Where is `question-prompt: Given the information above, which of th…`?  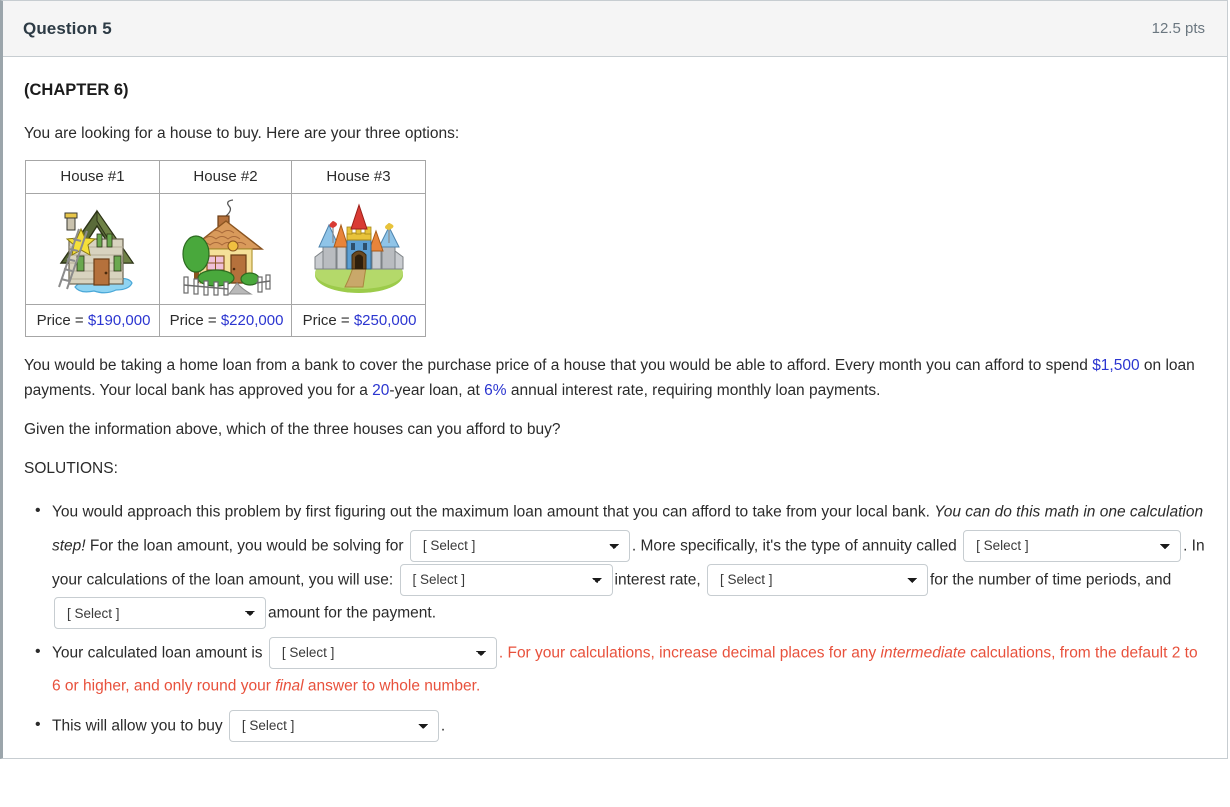
question-prompt: Given the information above, which of th… is located at coordinates (292, 430).